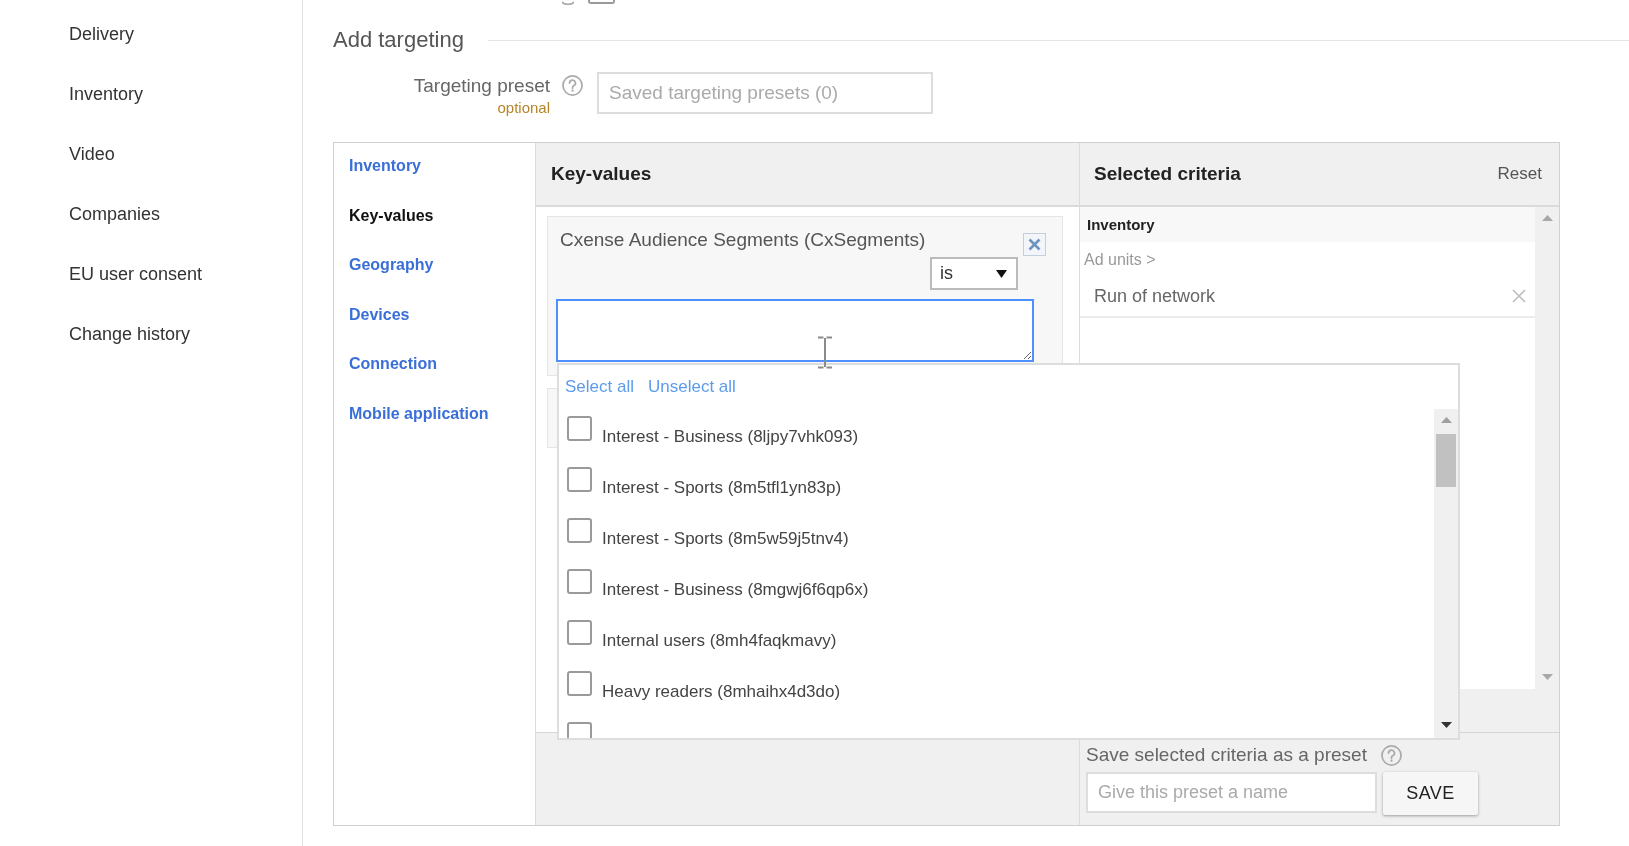 Image resolution: width=1629 pixels, height=846 pixels. Describe the element at coordinates (765, 93) in the screenshot. I see `preset-field: Saved targeting presets (0)` at that location.